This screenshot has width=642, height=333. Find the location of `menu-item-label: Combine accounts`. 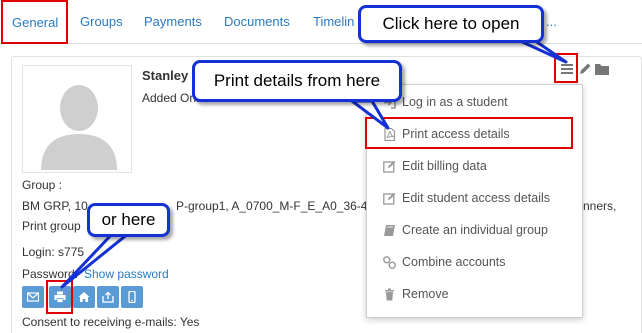

menu-item-label: Combine accounts is located at coordinates (454, 262).